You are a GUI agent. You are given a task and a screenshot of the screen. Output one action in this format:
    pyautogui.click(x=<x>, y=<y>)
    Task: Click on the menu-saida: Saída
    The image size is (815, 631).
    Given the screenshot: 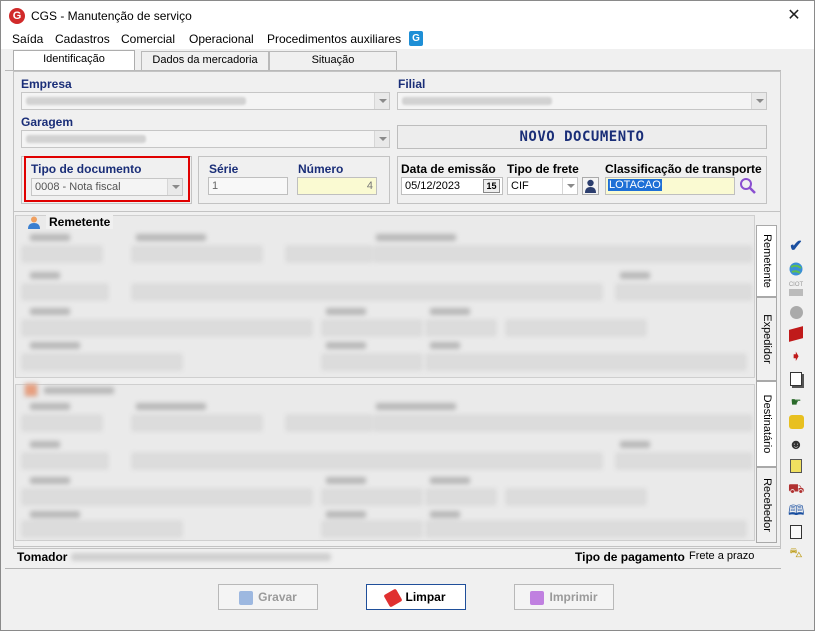 What is the action you would take?
    pyautogui.click(x=27, y=39)
    